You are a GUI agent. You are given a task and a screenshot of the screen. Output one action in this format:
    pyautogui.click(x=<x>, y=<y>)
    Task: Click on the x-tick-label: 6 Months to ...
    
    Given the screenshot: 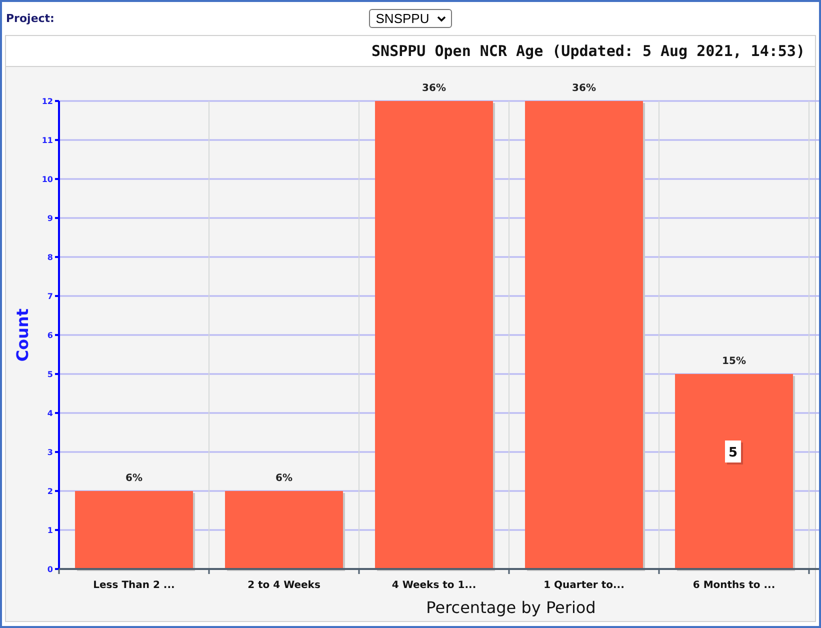 What is the action you would take?
    pyautogui.click(x=734, y=585)
    